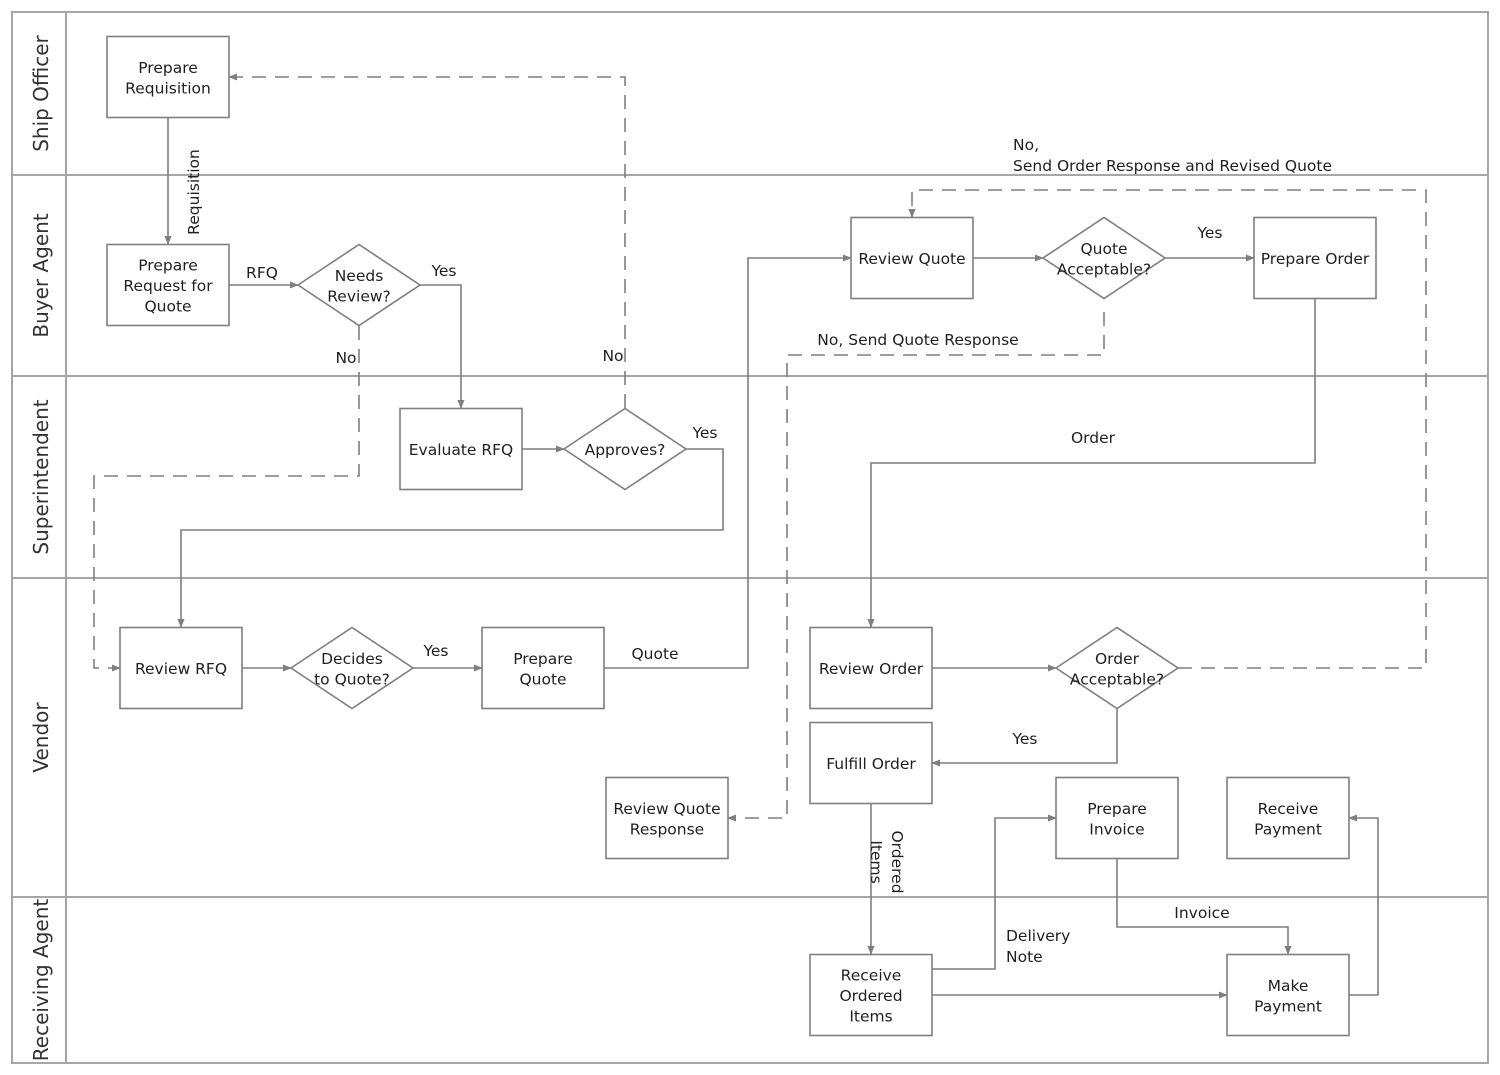  I want to click on node-label: Ordered, so click(870, 996).